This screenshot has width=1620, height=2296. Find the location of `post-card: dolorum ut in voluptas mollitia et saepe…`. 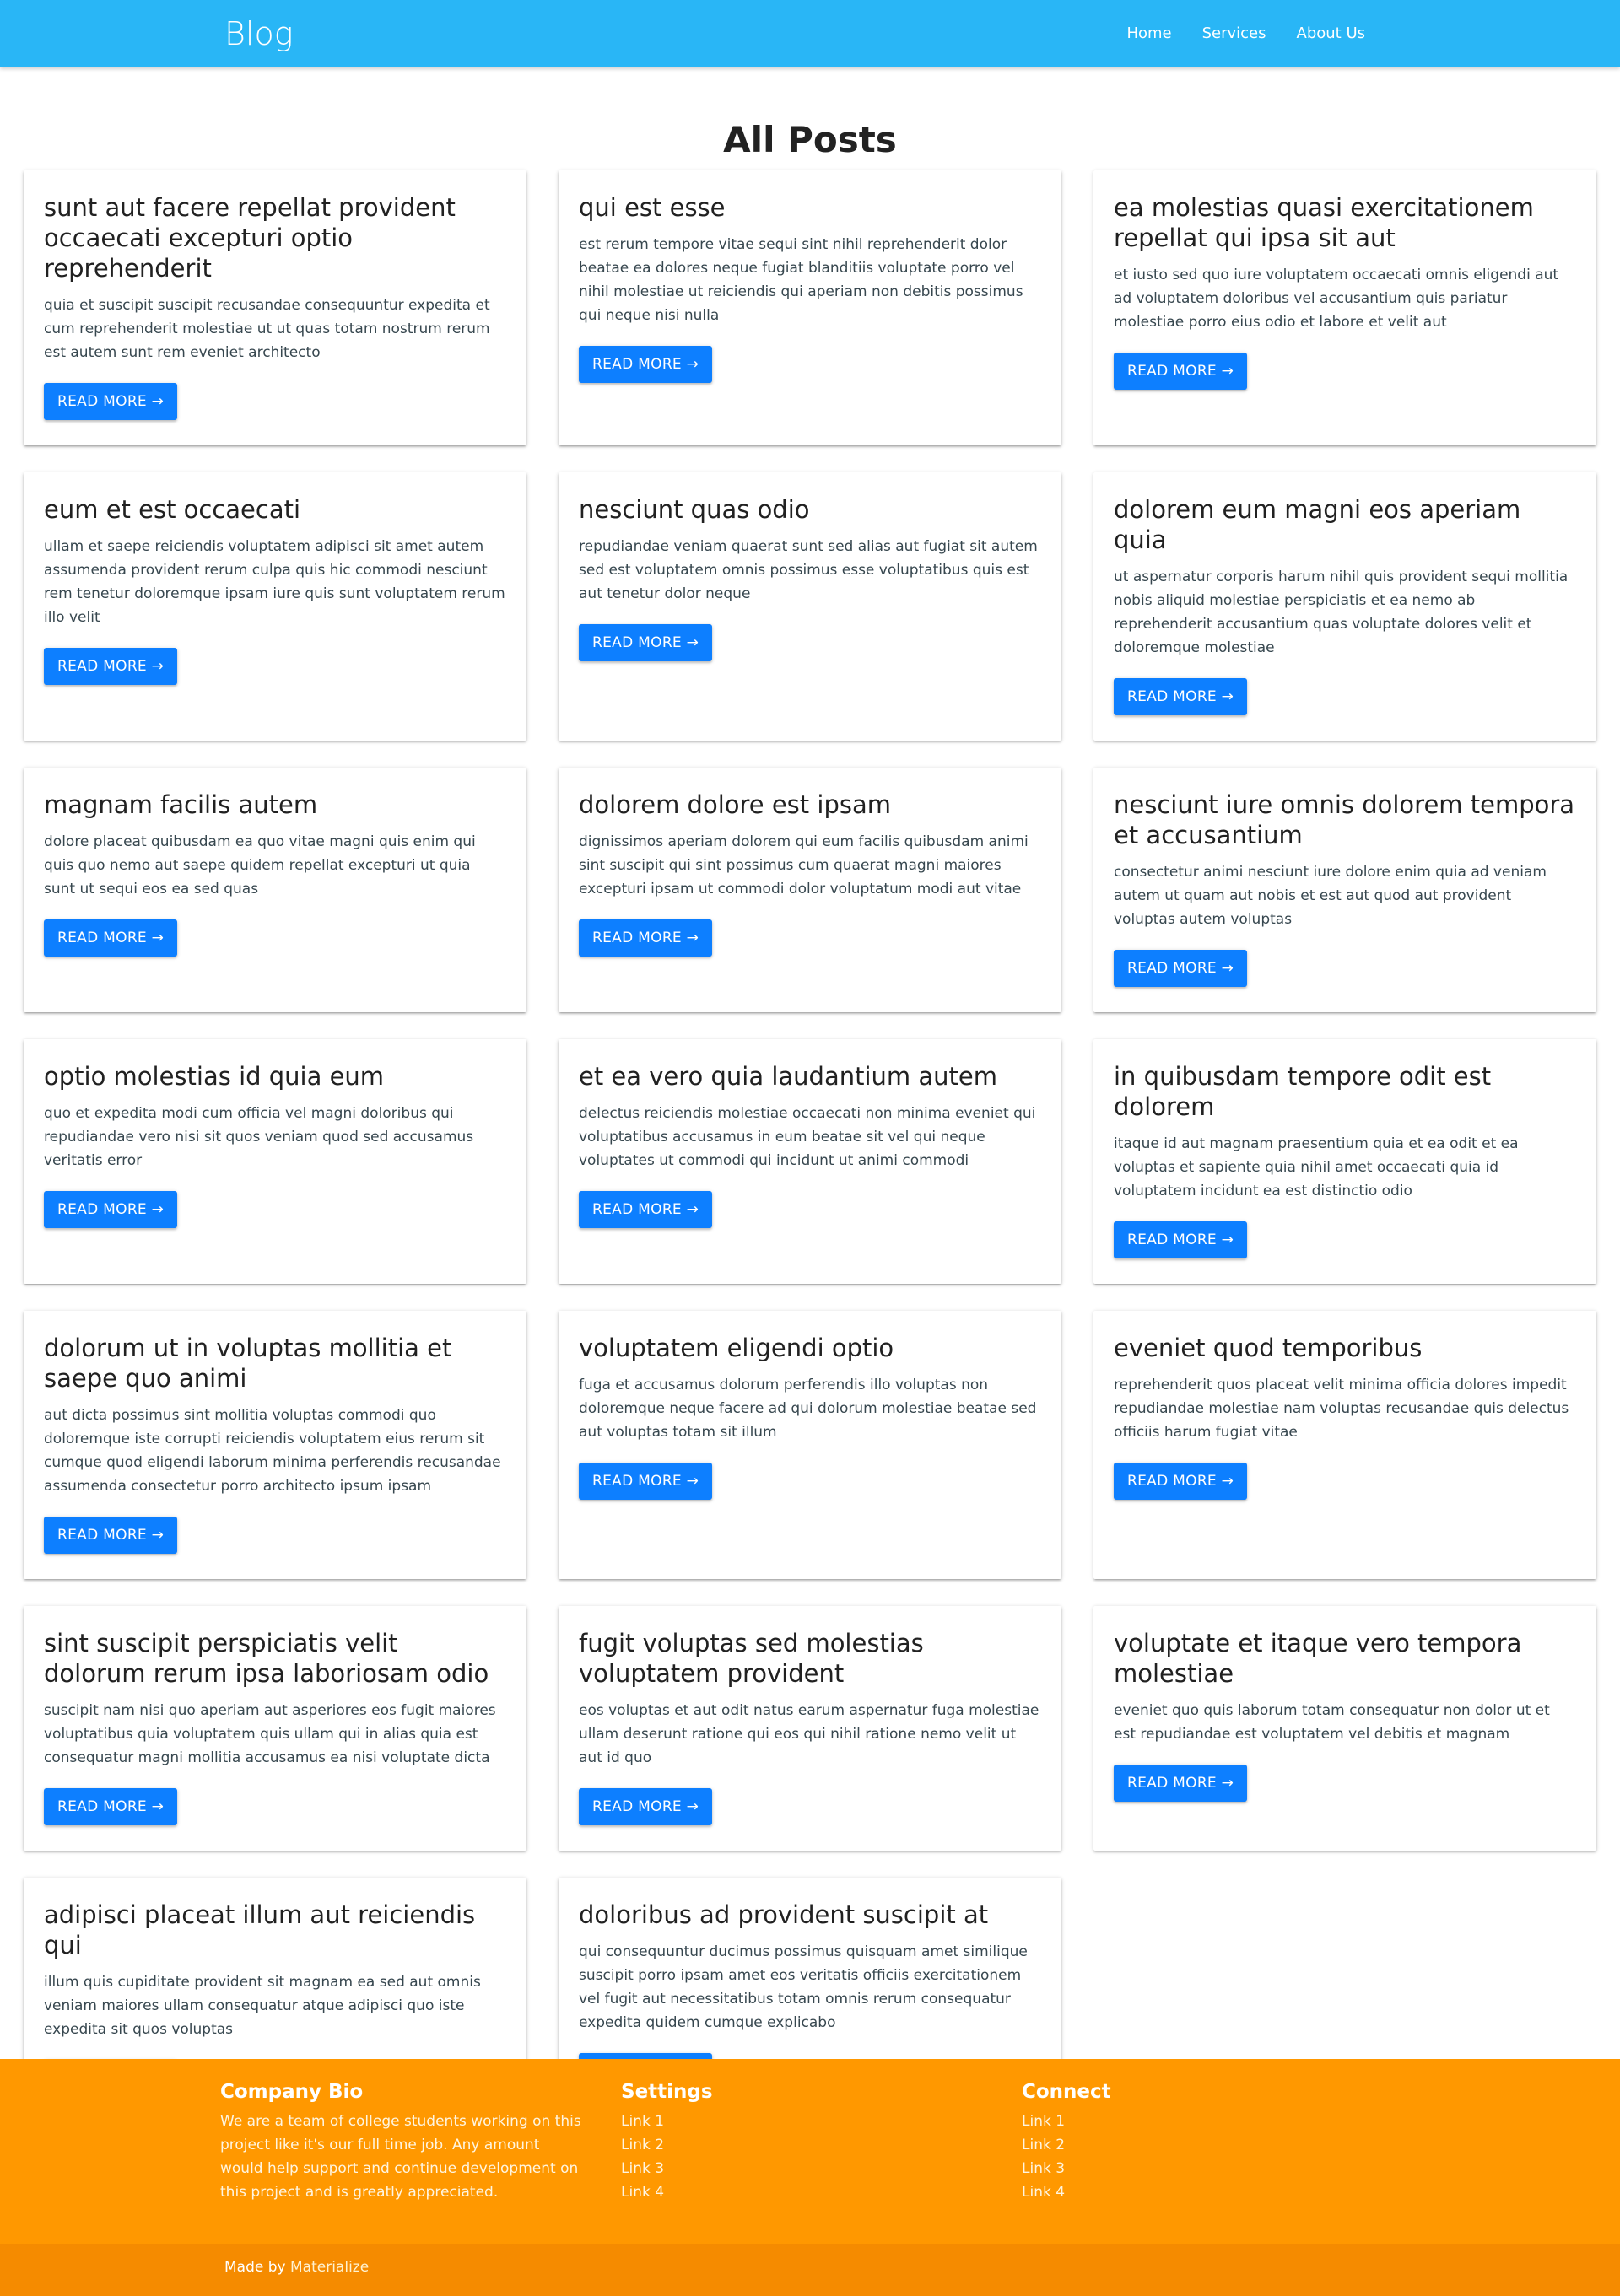

post-card: dolorum ut in voluptas mollitia et saepe… is located at coordinates (275, 1445).